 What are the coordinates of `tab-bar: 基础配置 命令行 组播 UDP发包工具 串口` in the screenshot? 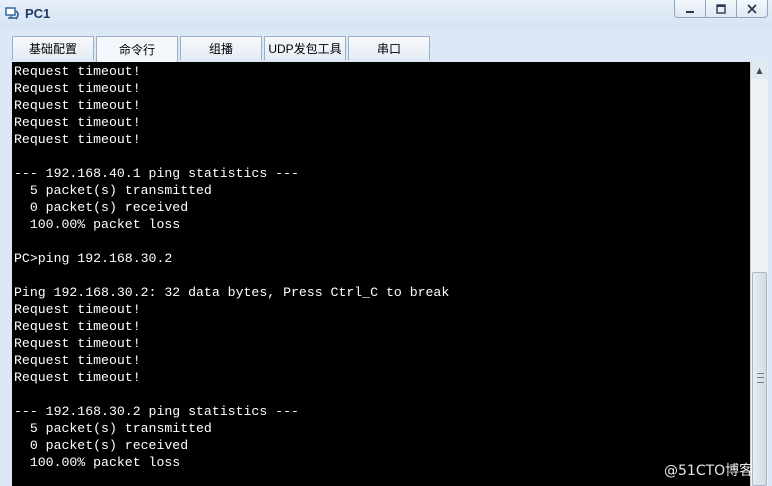 It's located at (222, 49).